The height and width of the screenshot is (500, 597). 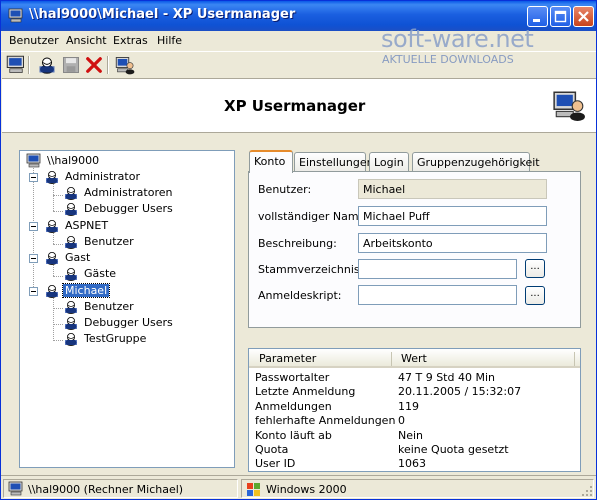 I want to click on logon-script-field, so click(x=437, y=295).